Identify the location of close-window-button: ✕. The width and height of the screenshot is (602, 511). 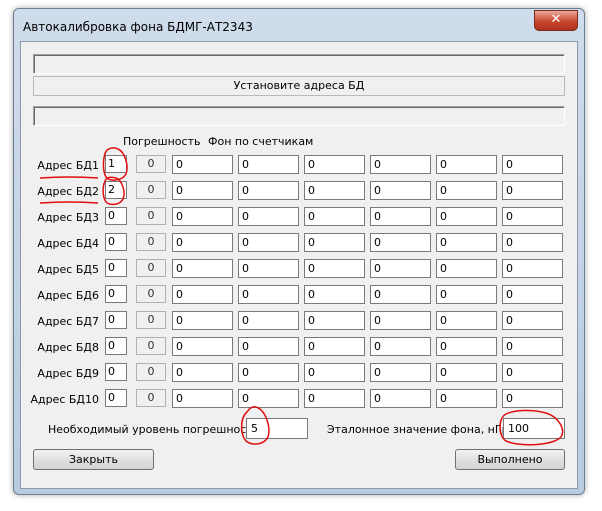
(556, 20).